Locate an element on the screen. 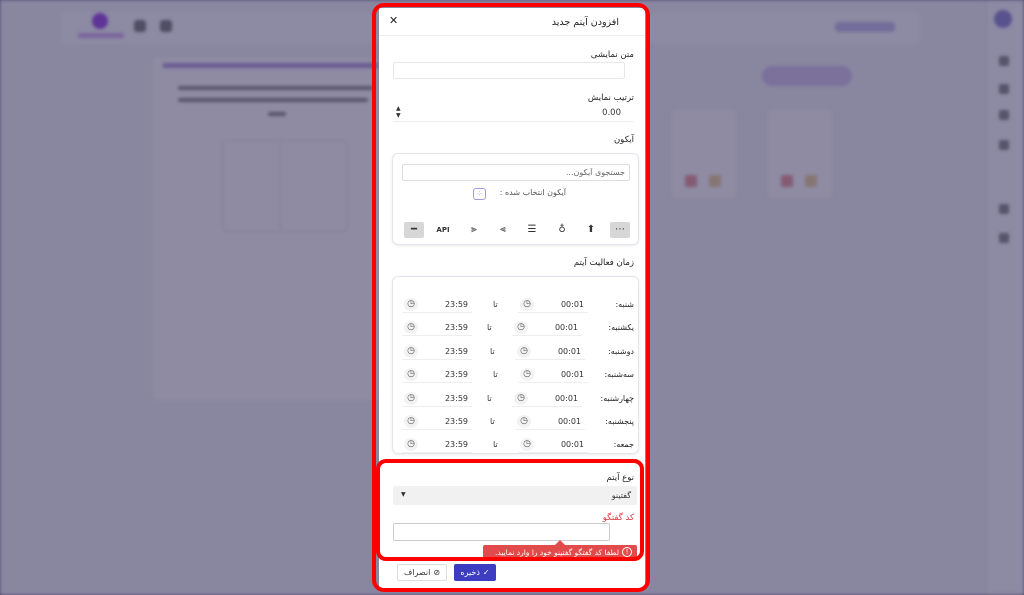 This screenshot has width=1024, height=595. cancel-label: انصراف is located at coordinates (417, 572).